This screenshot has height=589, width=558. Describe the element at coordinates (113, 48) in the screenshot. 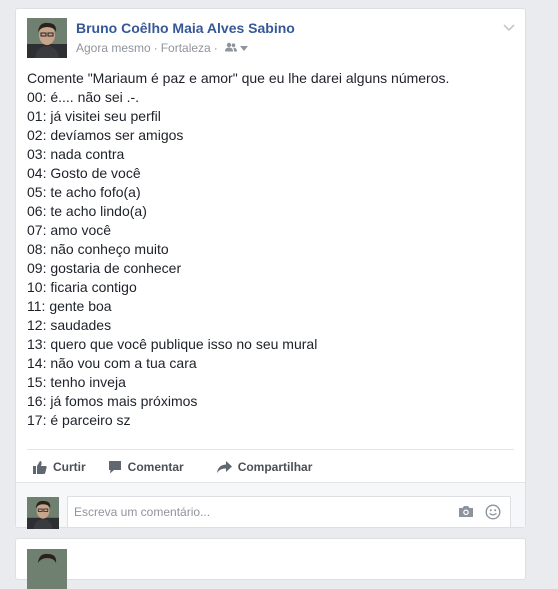

I see `post-timestamp: Agora mesmo` at that location.